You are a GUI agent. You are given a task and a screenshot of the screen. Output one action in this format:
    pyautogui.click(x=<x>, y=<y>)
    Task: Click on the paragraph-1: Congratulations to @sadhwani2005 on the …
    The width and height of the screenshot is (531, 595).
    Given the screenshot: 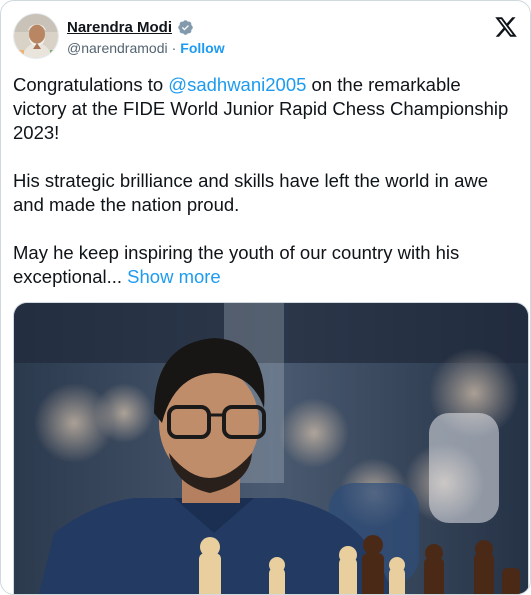 What is the action you would take?
    pyautogui.click(x=265, y=109)
    